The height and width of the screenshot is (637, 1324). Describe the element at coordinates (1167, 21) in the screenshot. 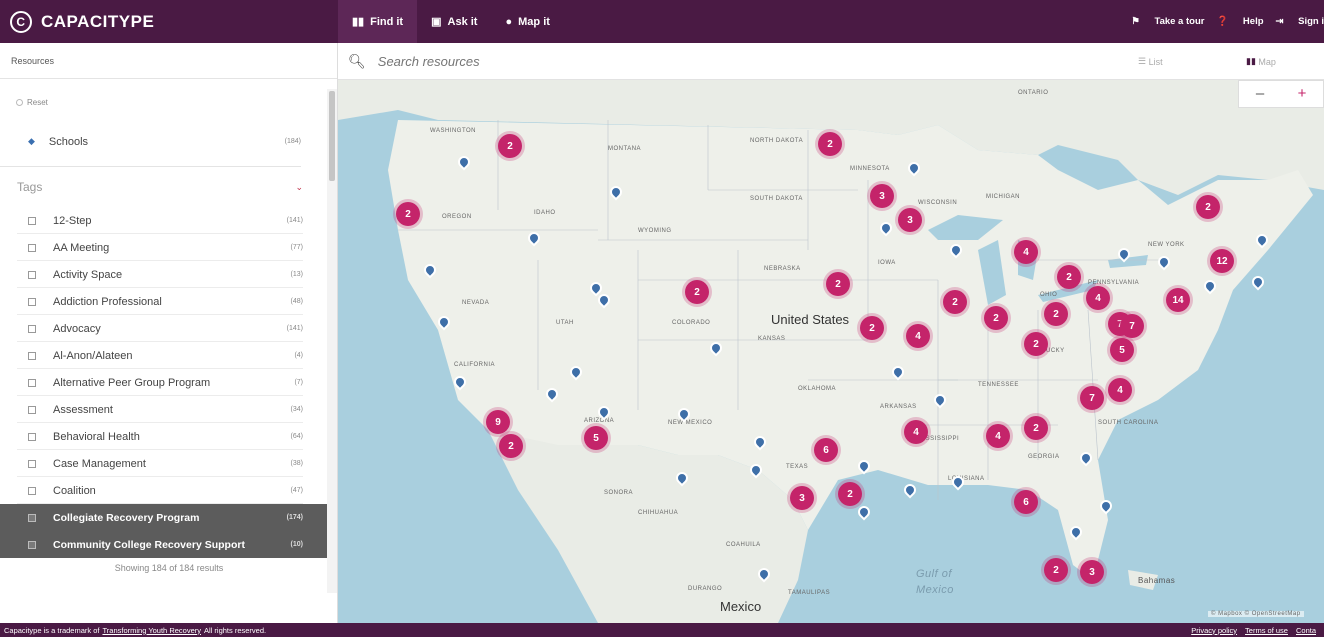

I see `take-tour-button: ⚑ Take a tour` at that location.